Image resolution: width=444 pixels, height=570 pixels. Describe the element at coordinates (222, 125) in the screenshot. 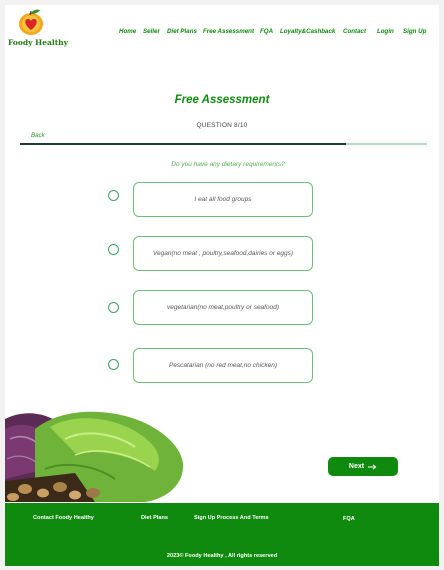

I see `question-counter: QUESTION 8/10` at that location.